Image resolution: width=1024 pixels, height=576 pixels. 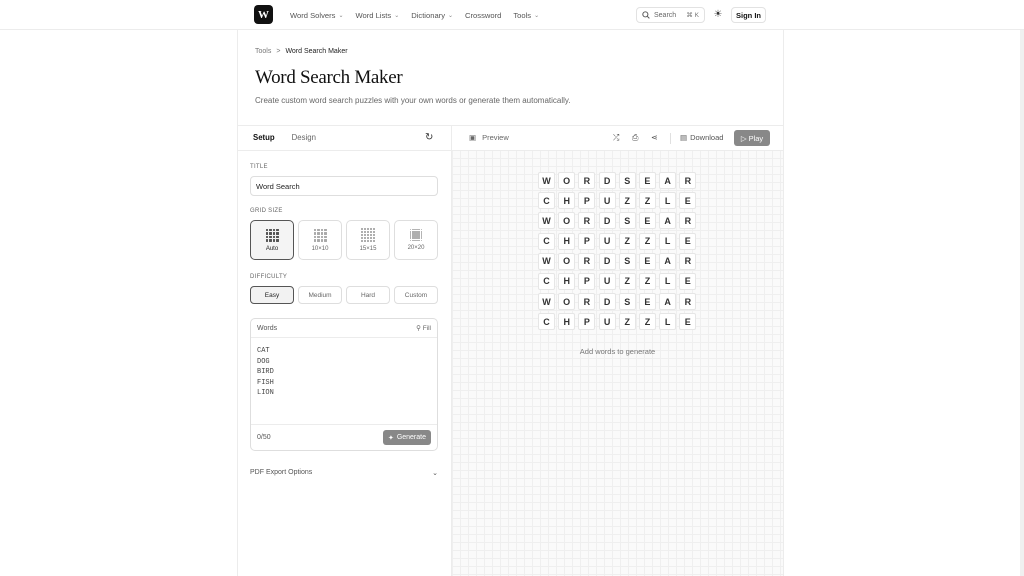 What do you see at coordinates (368, 295) in the screenshot?
I see `difficulty-hard: Hard` at bounding box center [368, 295].